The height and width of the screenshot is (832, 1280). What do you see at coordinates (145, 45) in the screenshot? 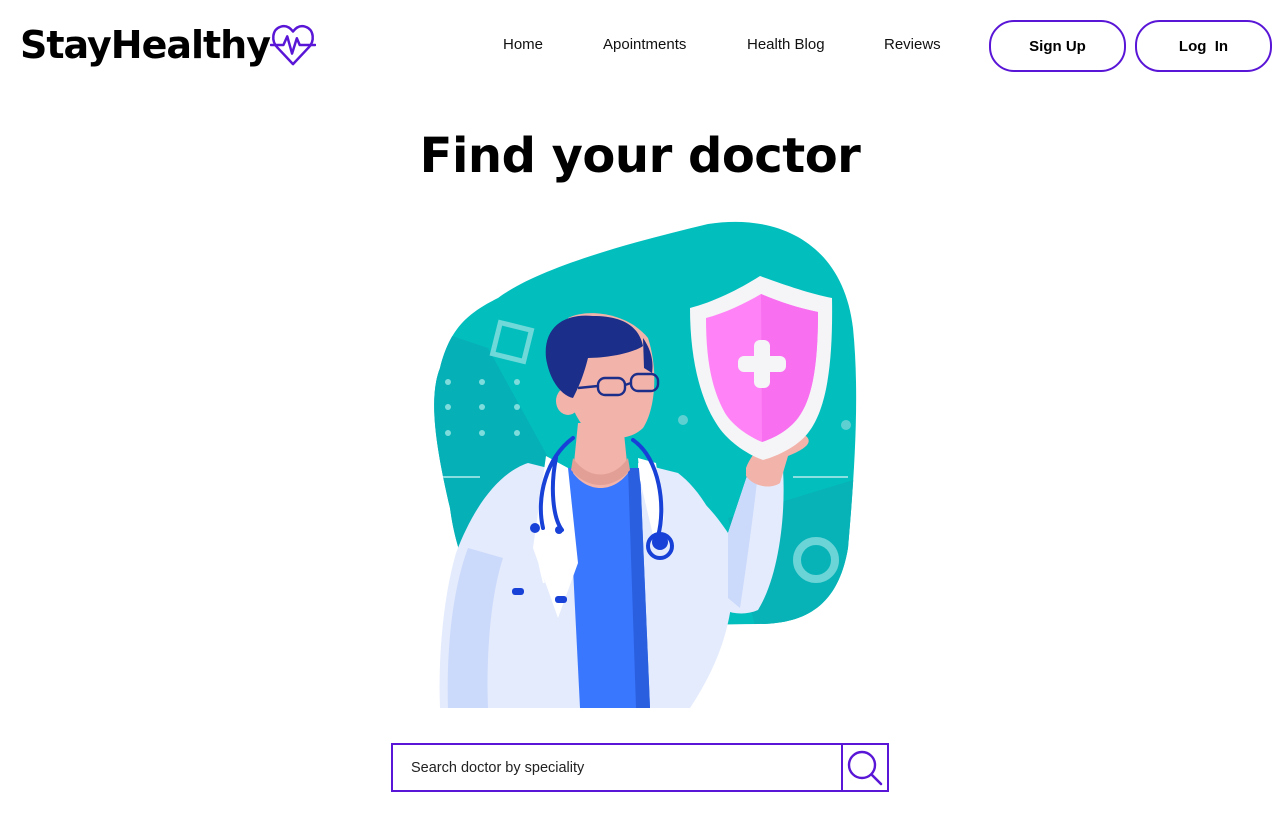
I see `logo-text: StayHealthy` at bounding box center [145, 45].